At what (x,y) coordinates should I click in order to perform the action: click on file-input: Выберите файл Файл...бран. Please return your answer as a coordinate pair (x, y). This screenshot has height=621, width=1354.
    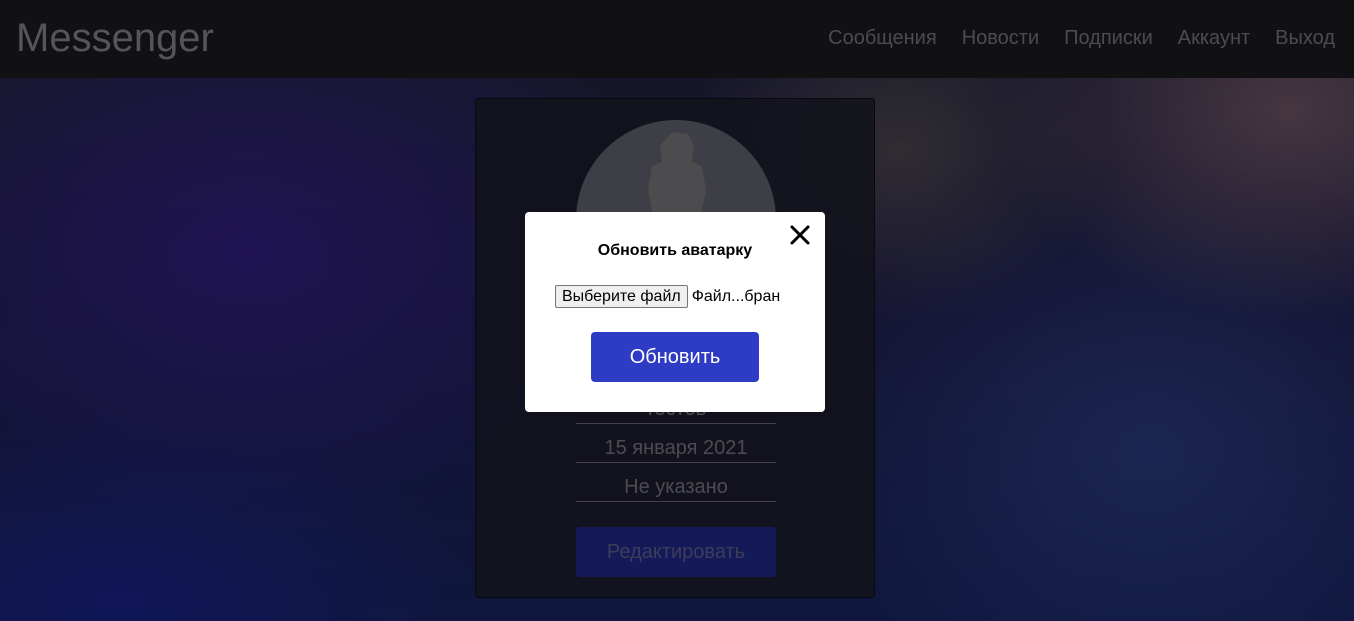
    Looking at the image, I should click on (667, 296).